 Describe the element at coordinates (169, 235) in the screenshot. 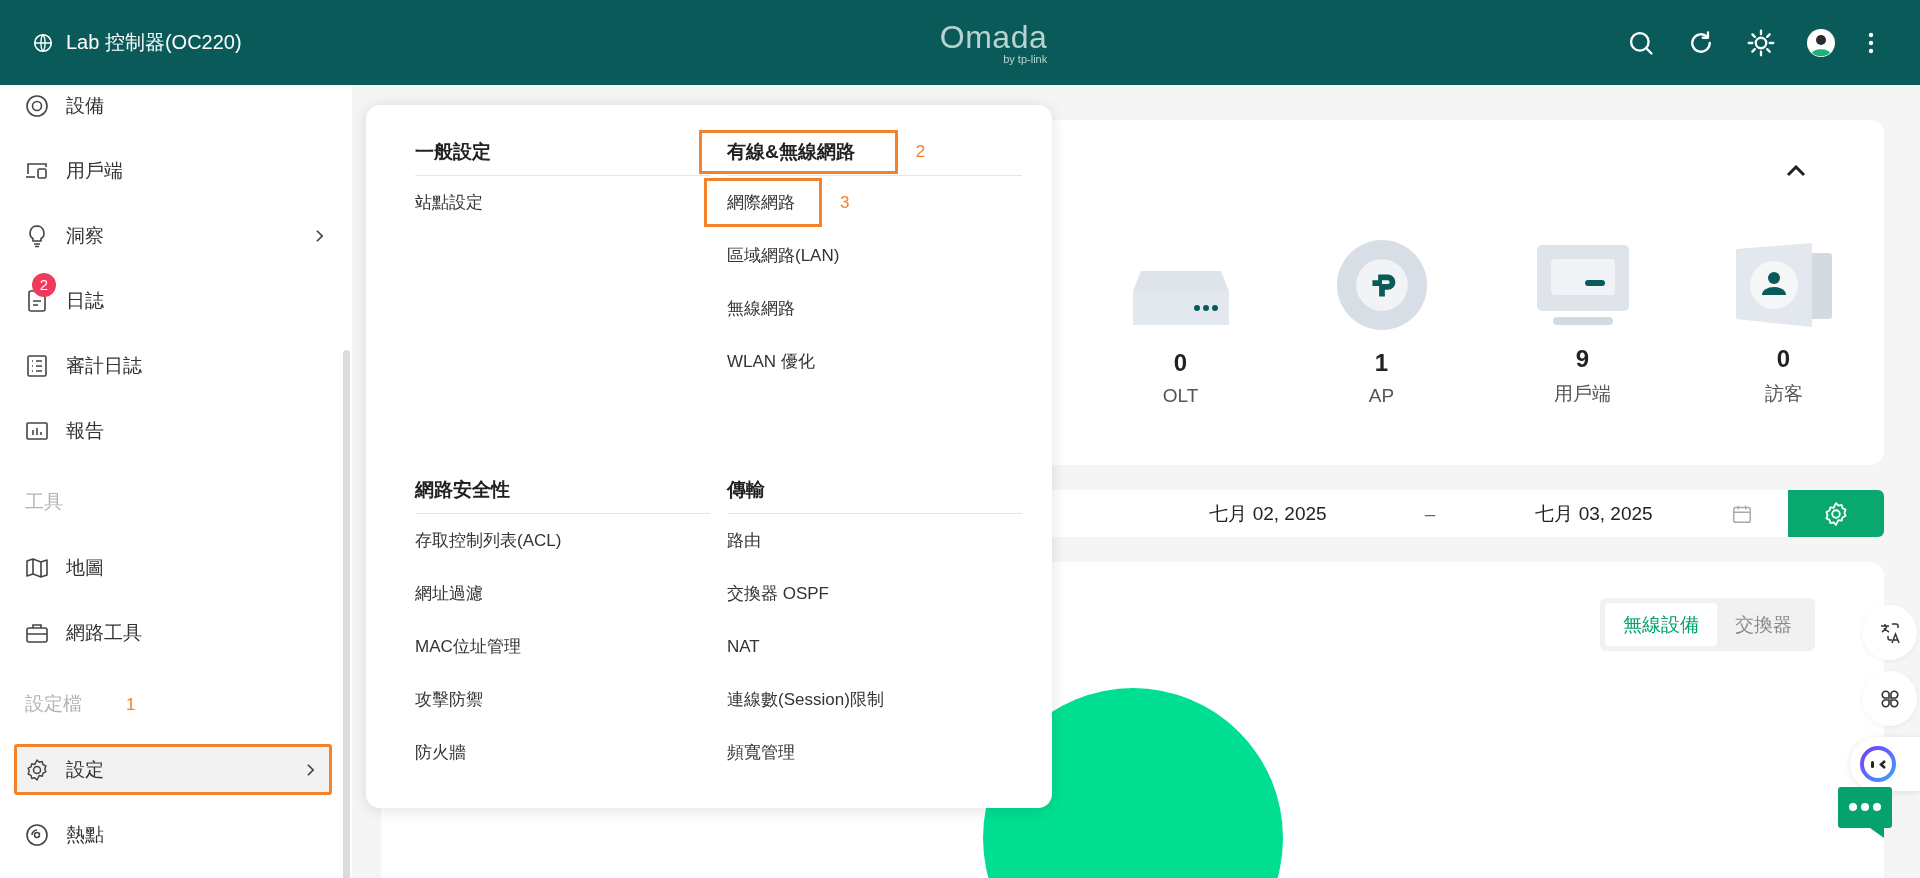

I see `sidebar-item: 洞察` at that location.